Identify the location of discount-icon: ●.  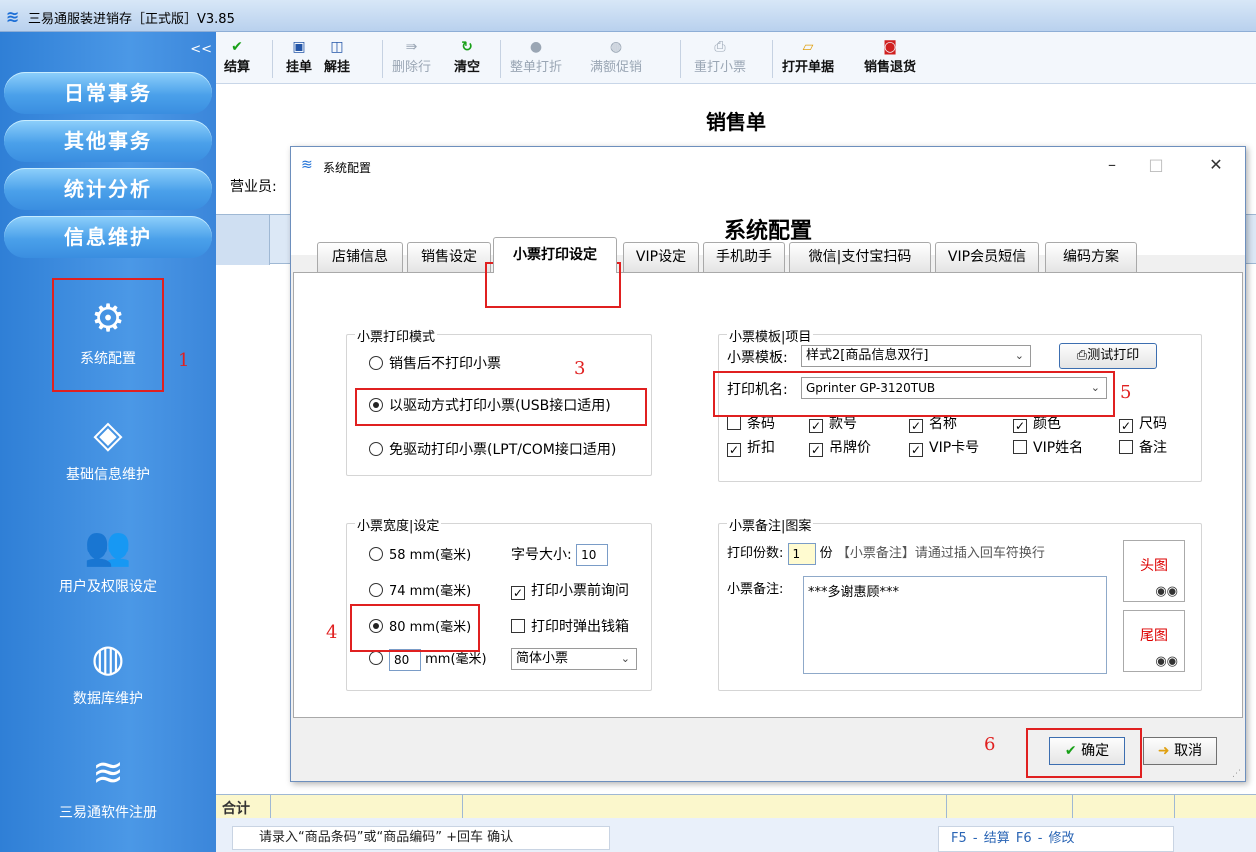
(536, 47).